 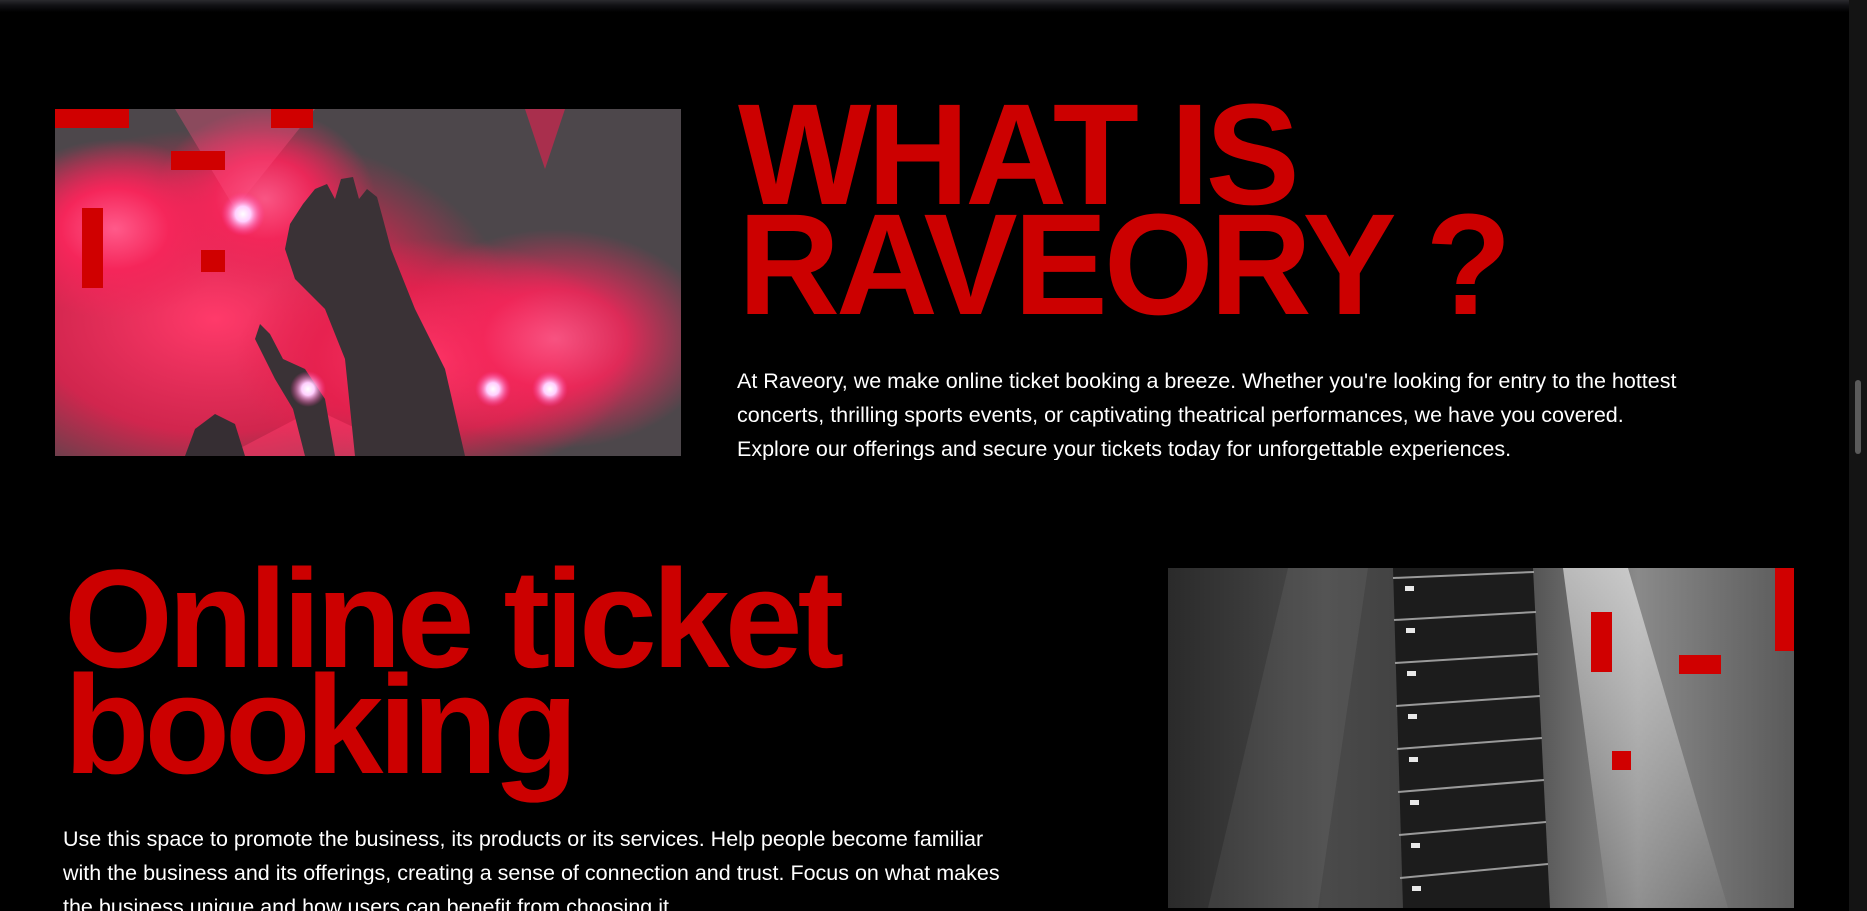 What do you see at coordinates (368, 282) in the screenshot?
I see `concert-crowd-image` at bounding box center [368, 282].